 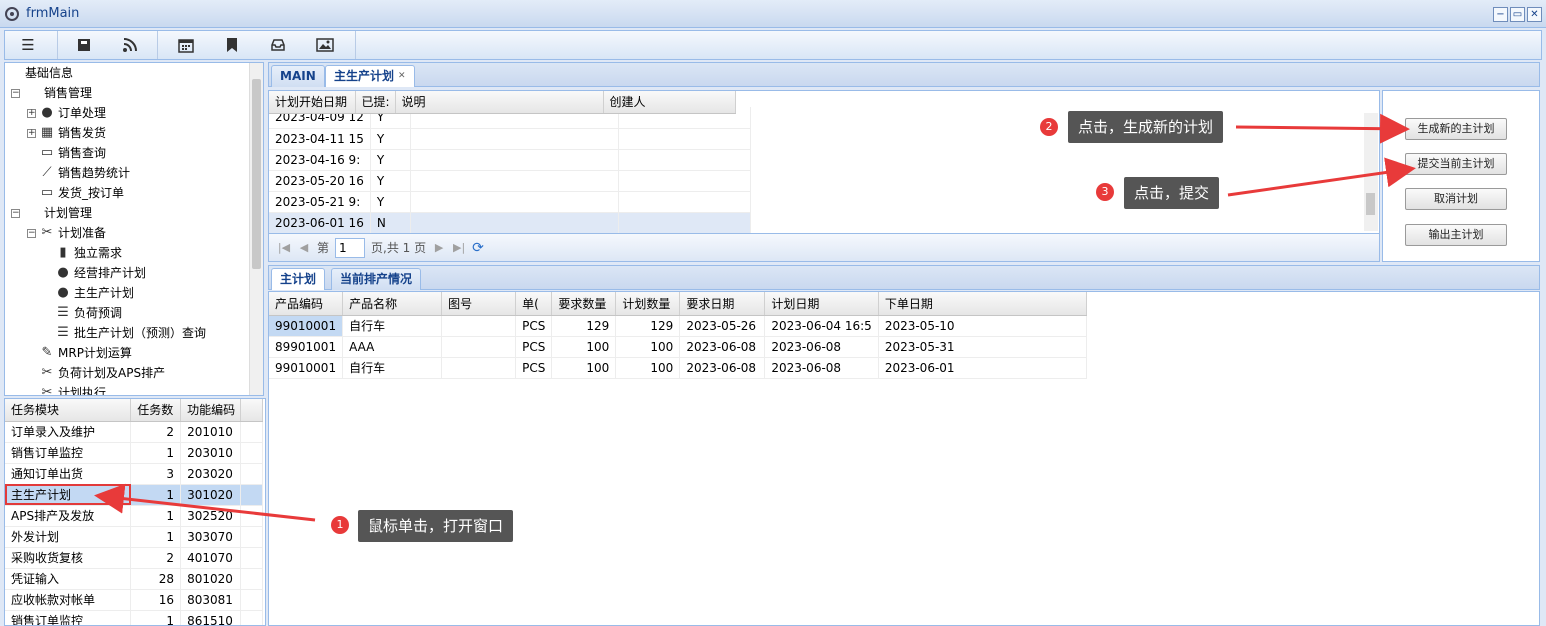 What do you see at coordinates (1500, 14) in the screenshot?
I see `minimize-button: −` at bounding box center [1500, 14].